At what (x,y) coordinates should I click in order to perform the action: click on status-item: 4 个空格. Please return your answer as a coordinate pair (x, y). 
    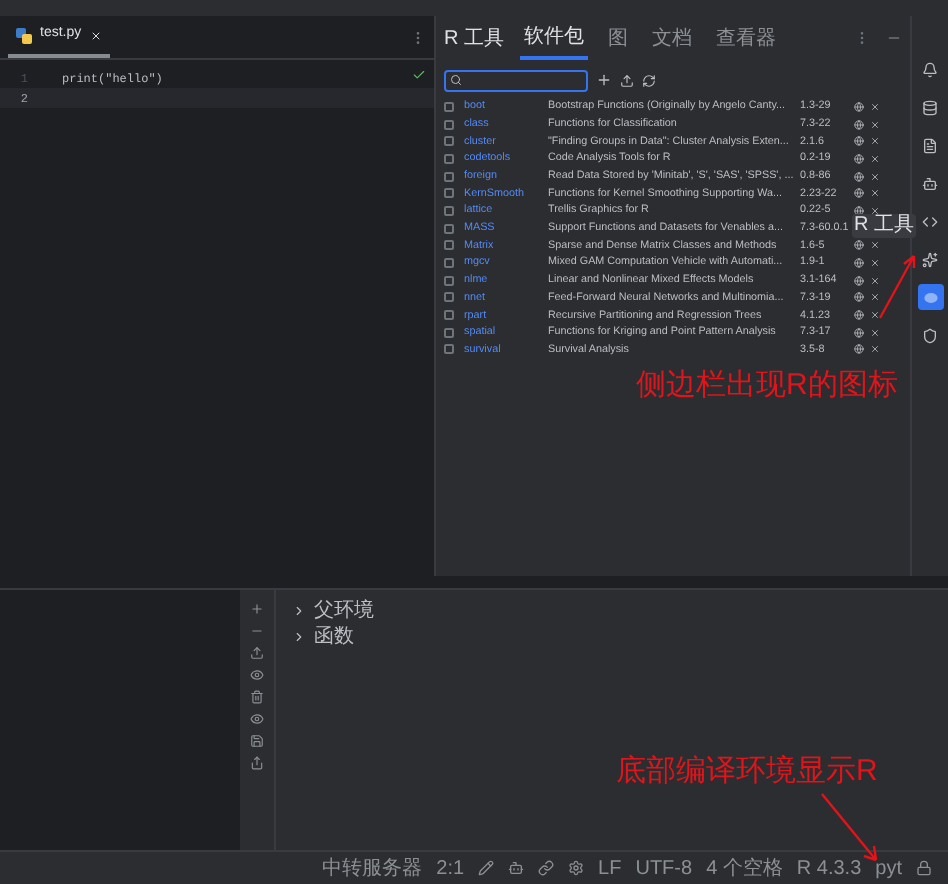
    Looking at the image, I should click on (744, 868).